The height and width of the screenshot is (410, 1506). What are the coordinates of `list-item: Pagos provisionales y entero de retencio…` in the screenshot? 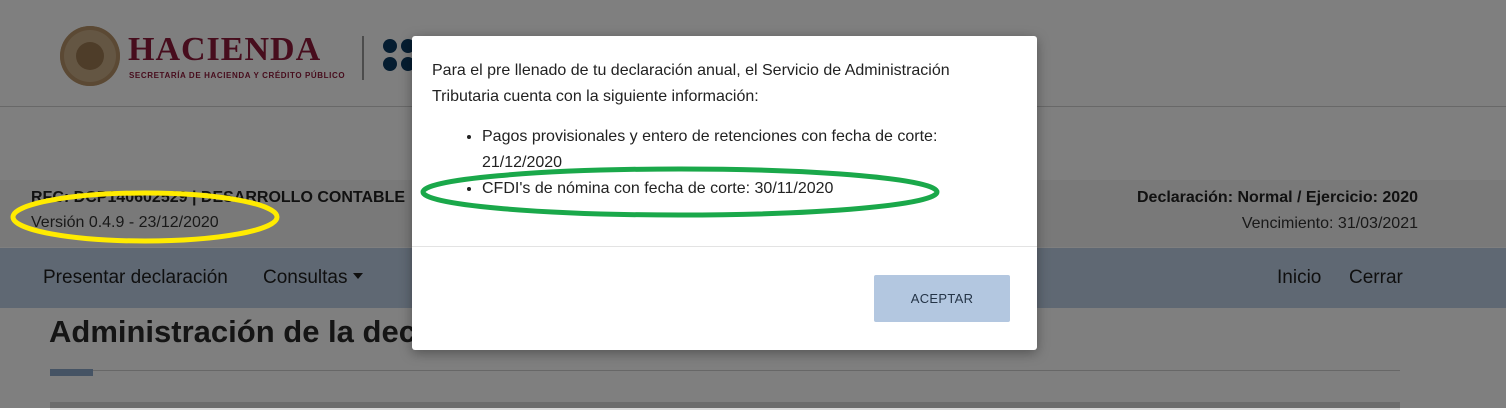 It's located at (749, 150).